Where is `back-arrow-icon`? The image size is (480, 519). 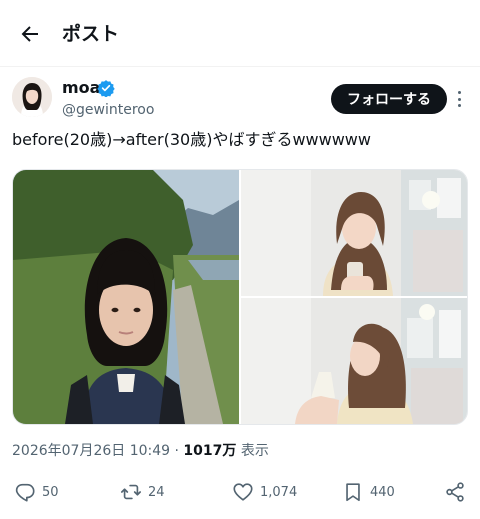
back-arrow-icon is located at coordinates (29, 34).